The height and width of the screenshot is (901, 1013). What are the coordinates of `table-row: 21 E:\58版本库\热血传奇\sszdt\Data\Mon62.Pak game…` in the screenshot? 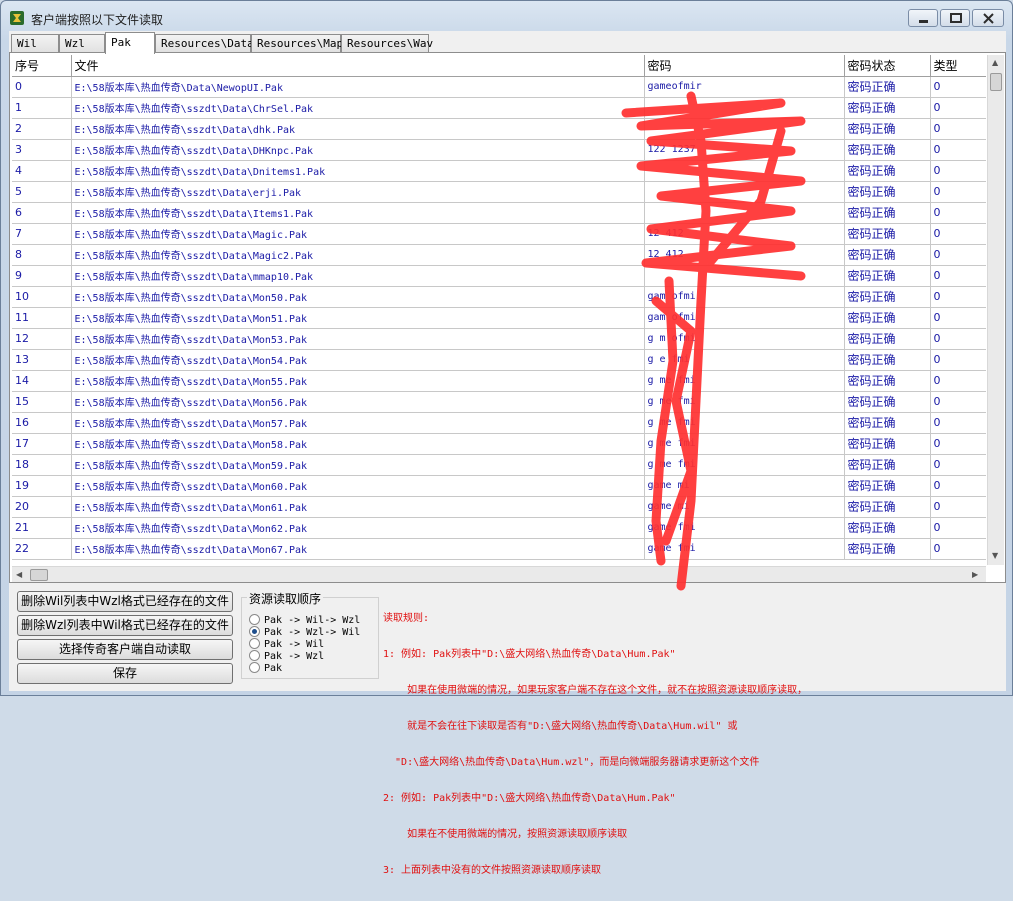 It's located at (499, 528).